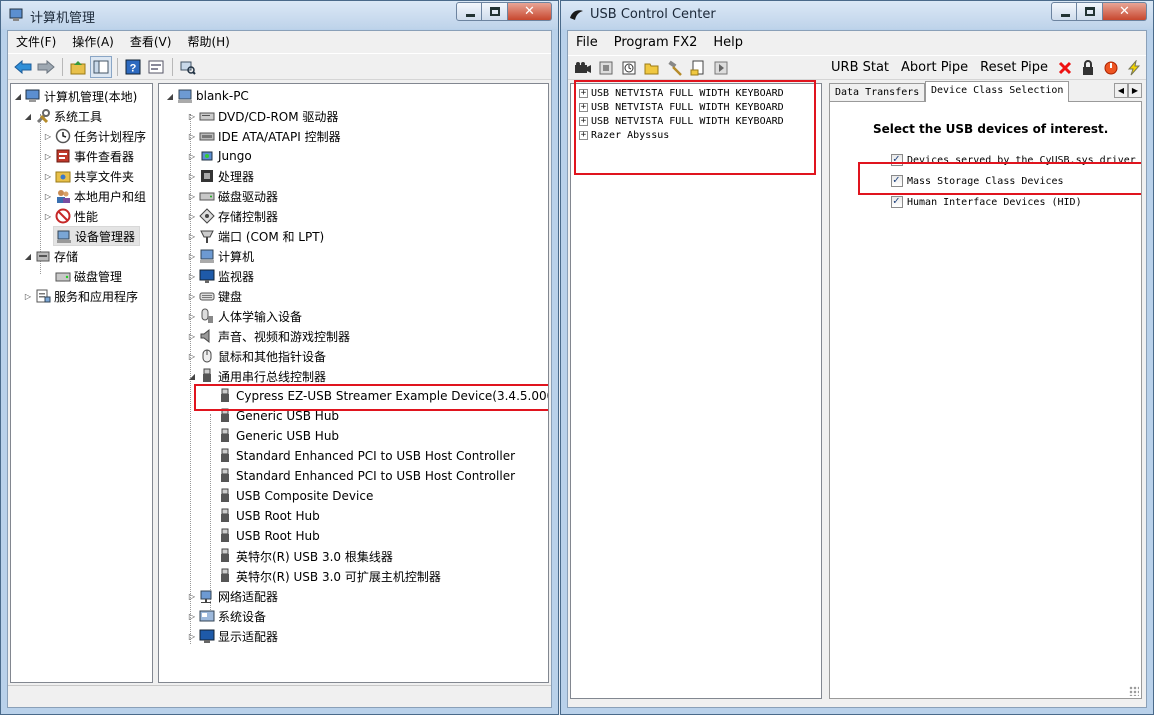  What do you see at coordinates (328, 576) in the screenshot?
I see `usb-device: 英特尔(R) USB 3.0 可扩展主机控制器` at bounding box center [328, 576].